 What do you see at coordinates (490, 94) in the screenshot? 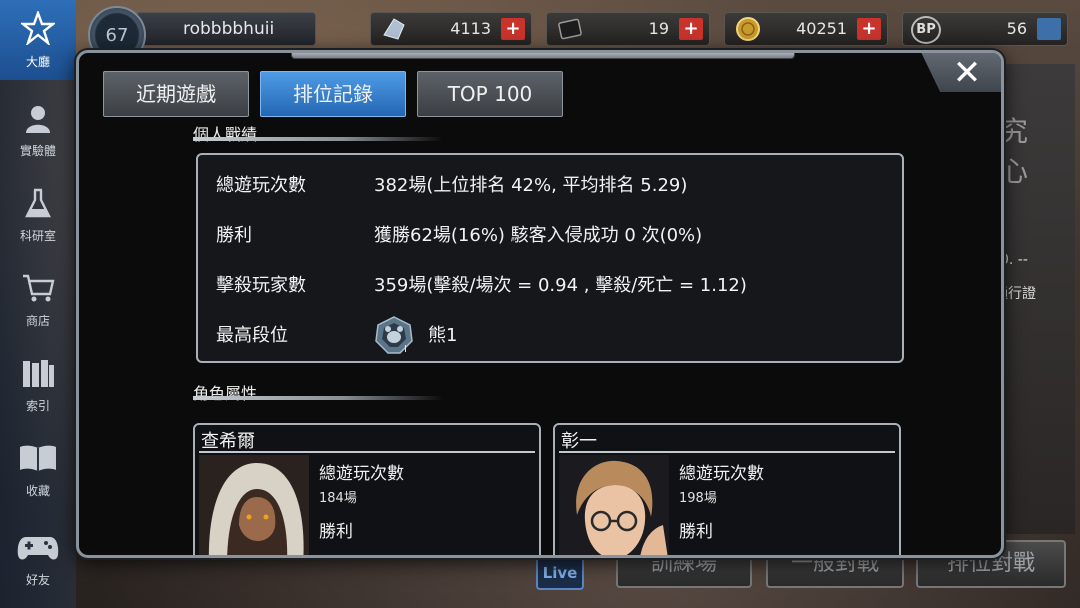
I see `tab-top-100: TOP 100` at bounding box center [490, 94].